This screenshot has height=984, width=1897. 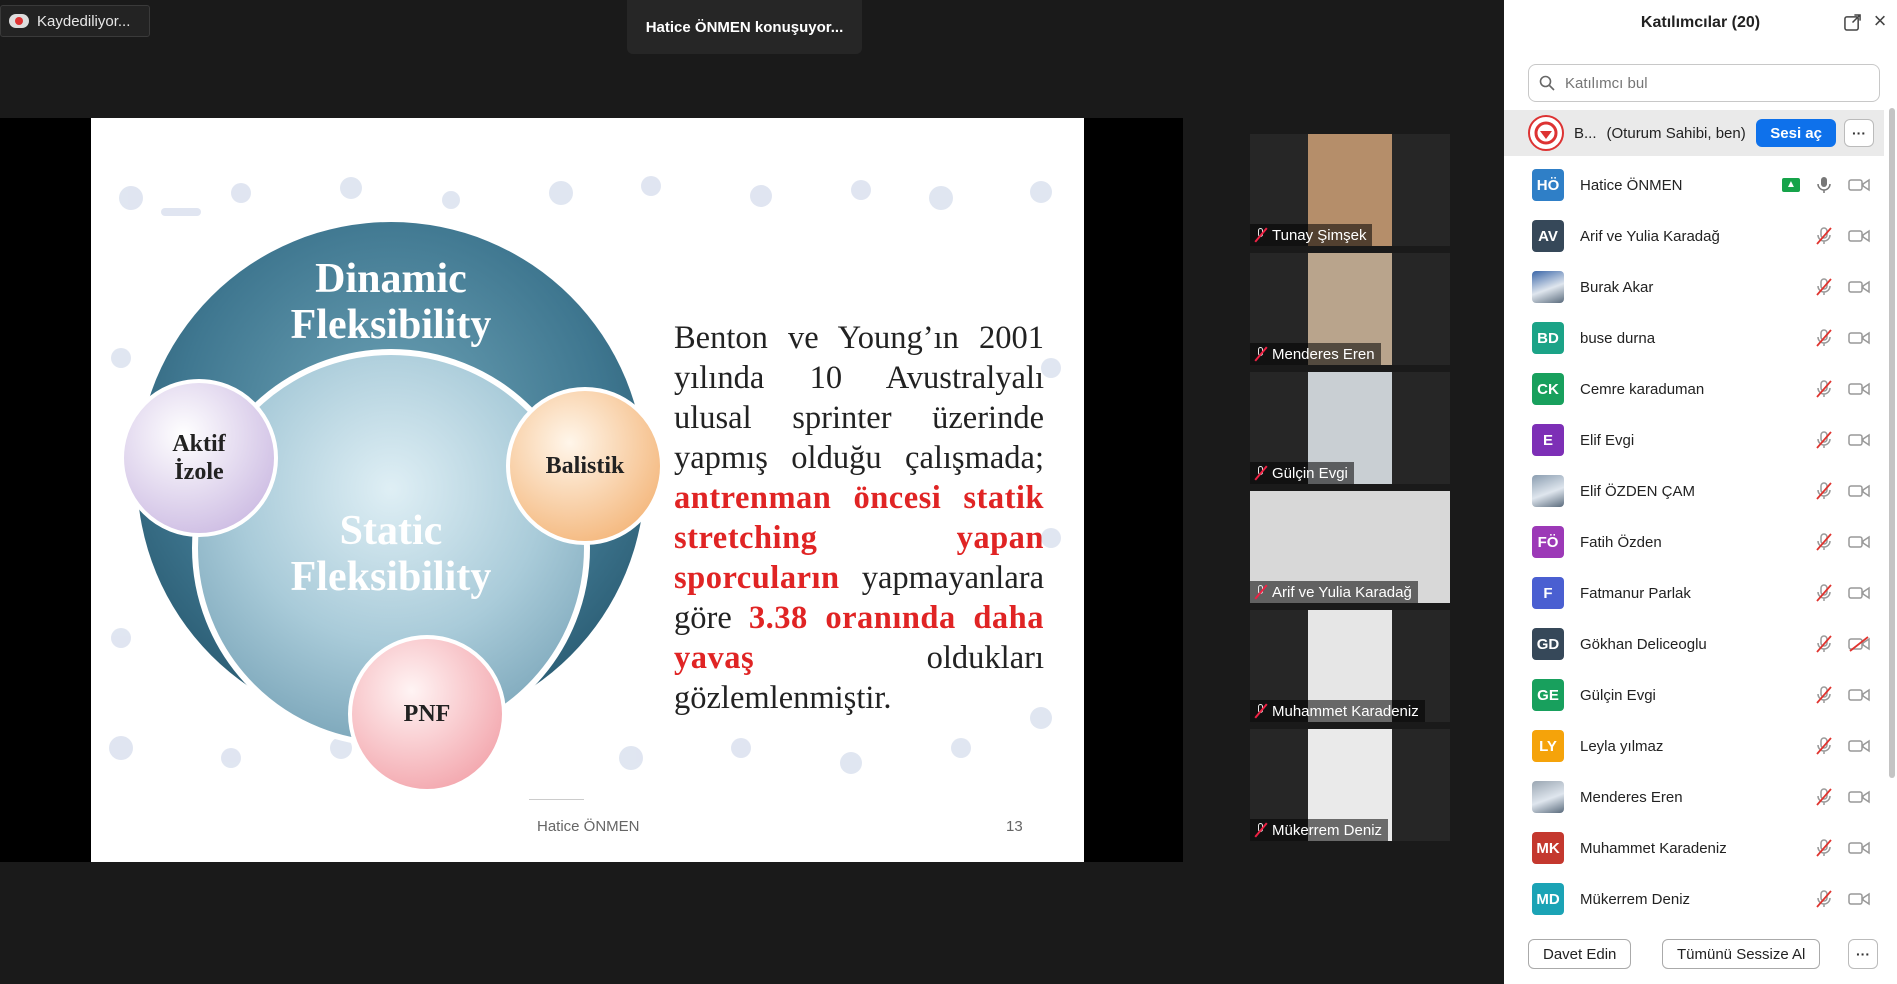 I want to click on izole-label: İzole, so click(x=199, y=472).